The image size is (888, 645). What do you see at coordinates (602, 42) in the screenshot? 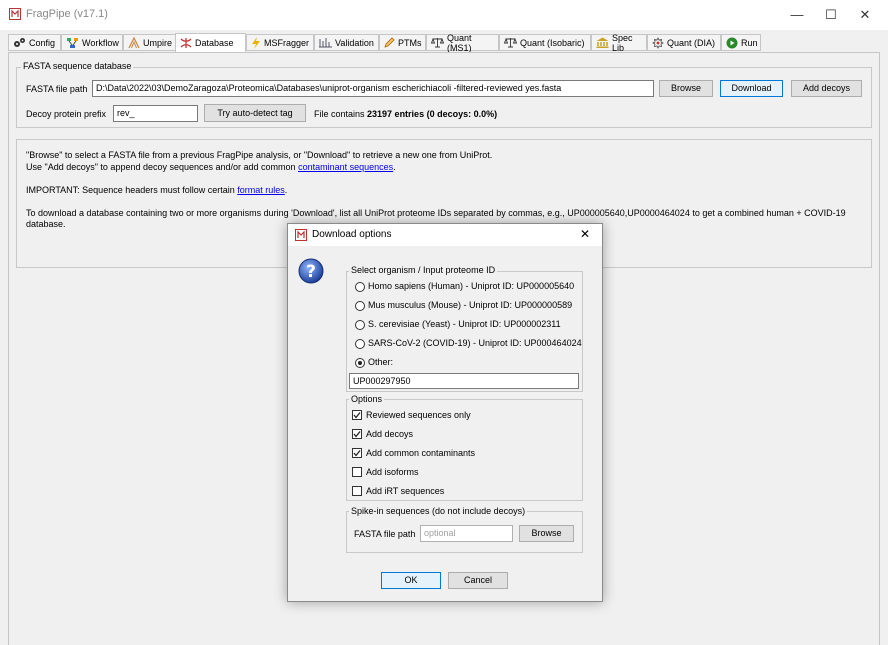
I see `library-icon` at bounding box center [602, 42].